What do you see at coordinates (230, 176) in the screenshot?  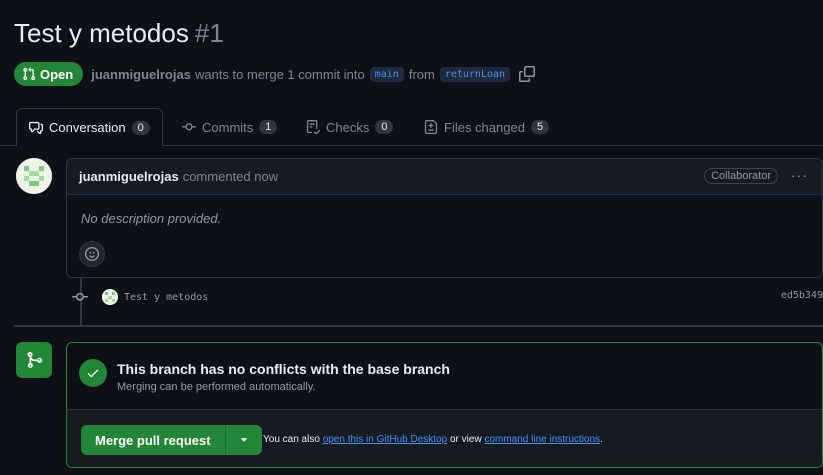 I see `comment-action: commented now` at bounding box center [230, 176].